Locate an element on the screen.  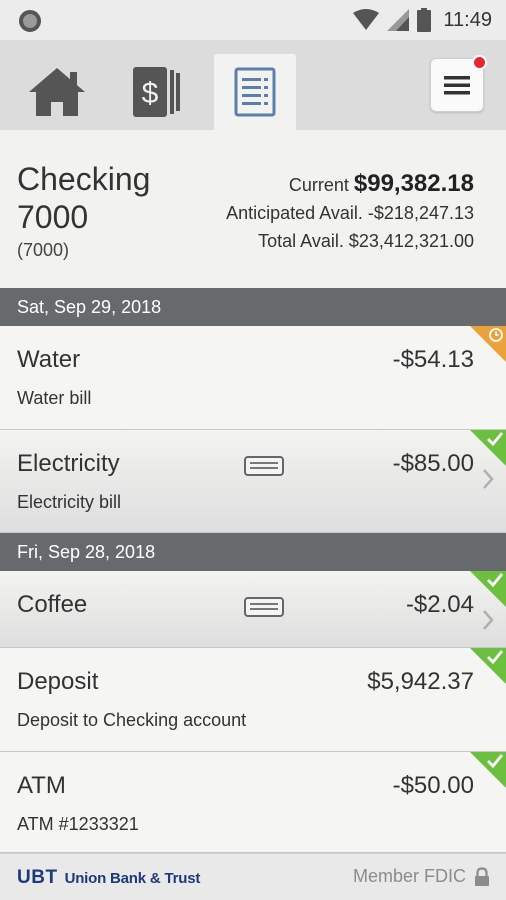
transaction-title: ATM is located at coordinates (41, 785).